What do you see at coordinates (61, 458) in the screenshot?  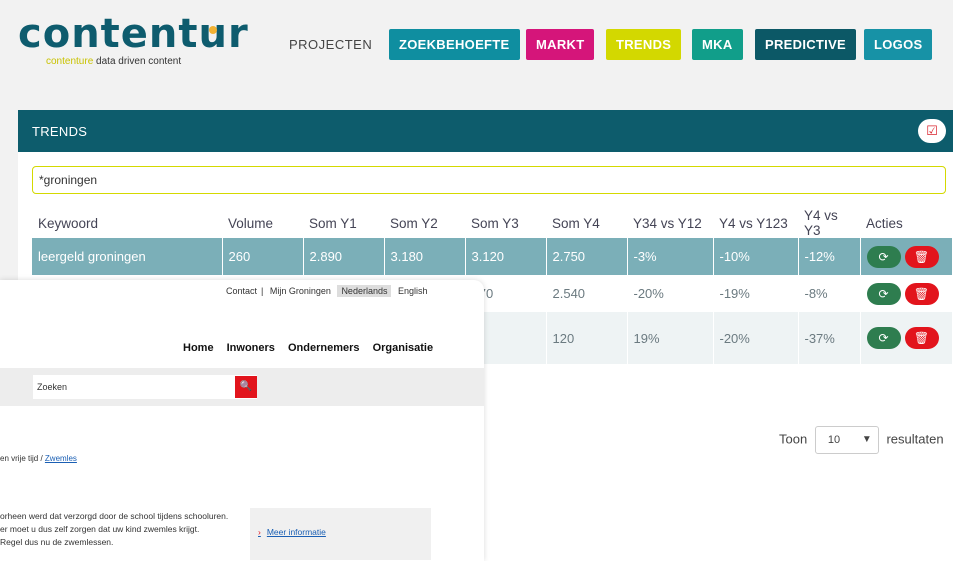 I see `breadcrumb-zwemles: Zwemles` at bounding box center [61, 458].